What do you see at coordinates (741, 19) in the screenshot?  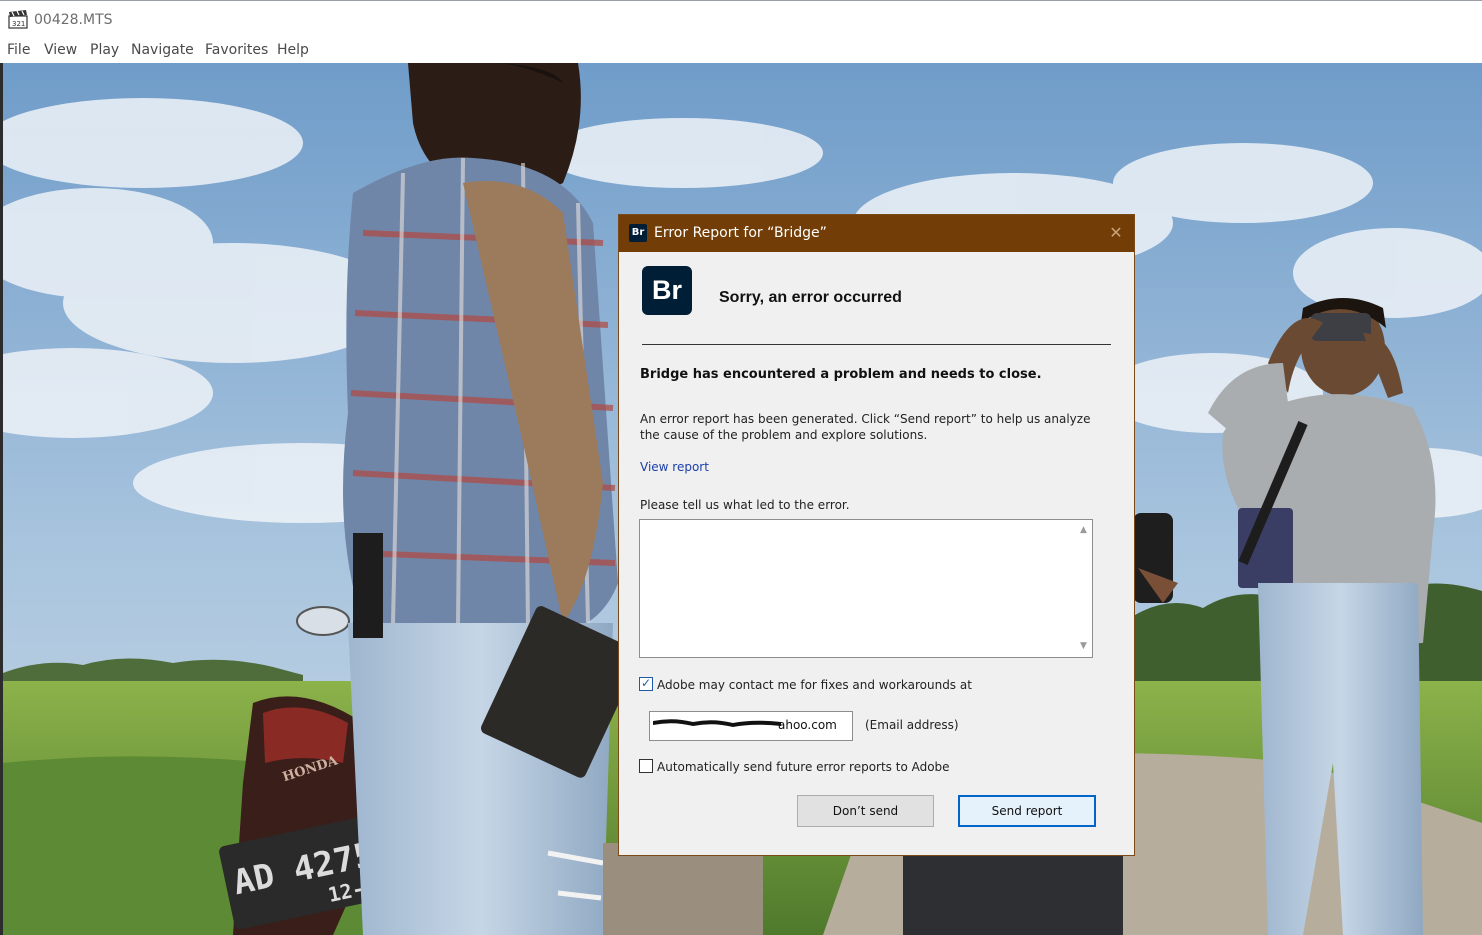 I see `window-titlebar: 321 00428.MTS` at bounding box center [741, 19].